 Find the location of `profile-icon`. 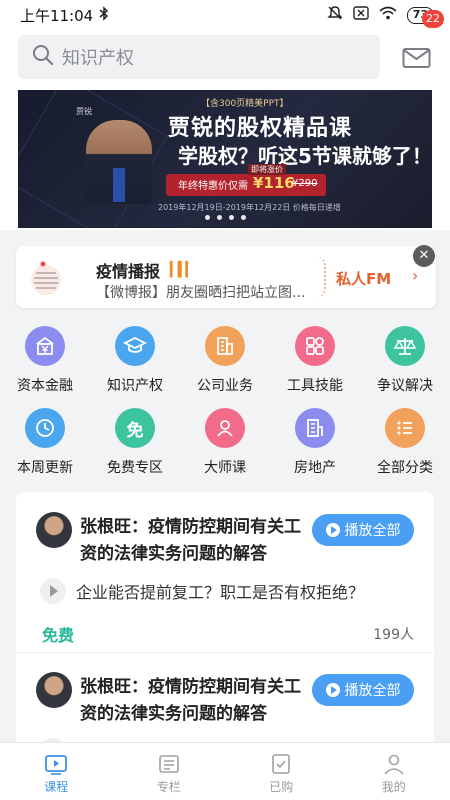

profile-icon is located at coordinates (394, 764).